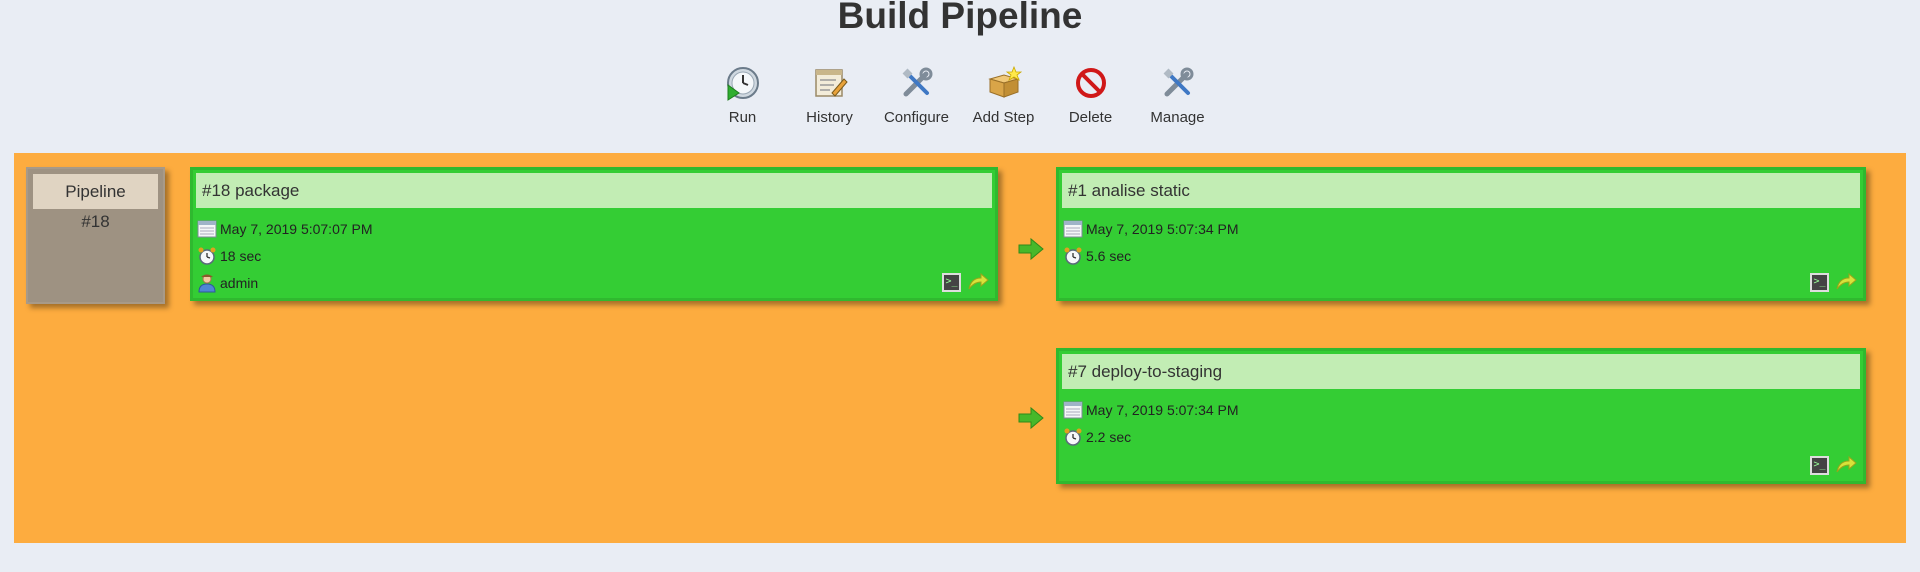  Describe the element at coordinates (830, 83) in the screenshot. I see `history-icon` at that location.